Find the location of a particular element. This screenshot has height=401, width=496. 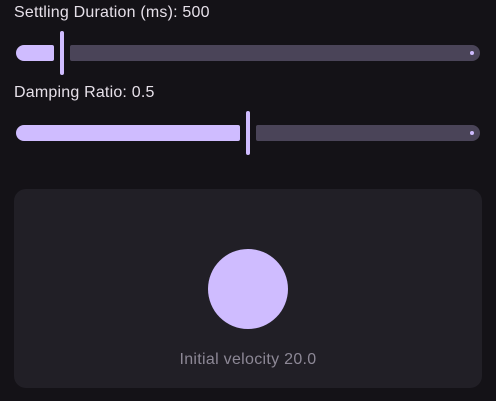

damping-slider is located at coordinates (248, 133).